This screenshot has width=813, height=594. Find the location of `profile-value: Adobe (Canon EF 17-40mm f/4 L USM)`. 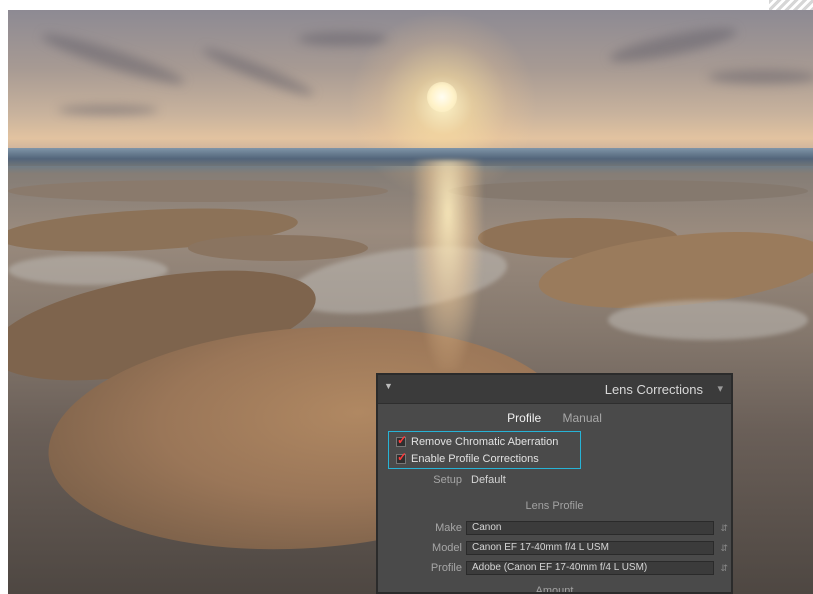

profile-value: Adobe (Canon EF 17-40mm f/4 L USM) is located at coordinates (560, 567).